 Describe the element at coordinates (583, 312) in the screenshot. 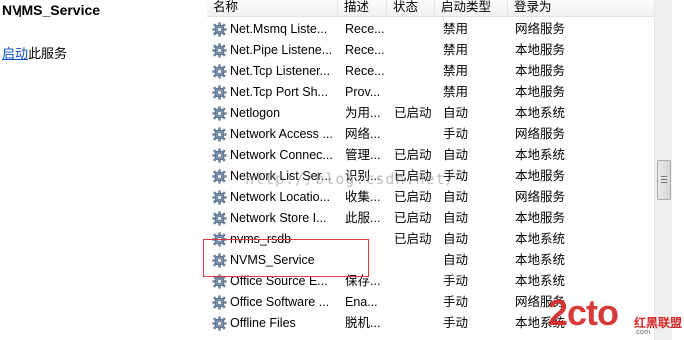

I see `logo-main-text: 2cto` at that location.